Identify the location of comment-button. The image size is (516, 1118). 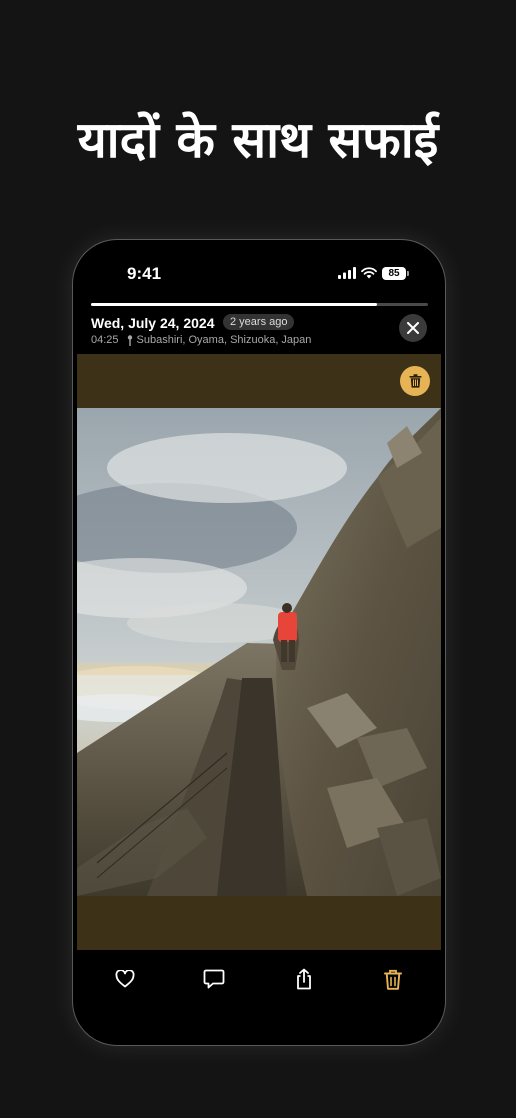
(214, 979).